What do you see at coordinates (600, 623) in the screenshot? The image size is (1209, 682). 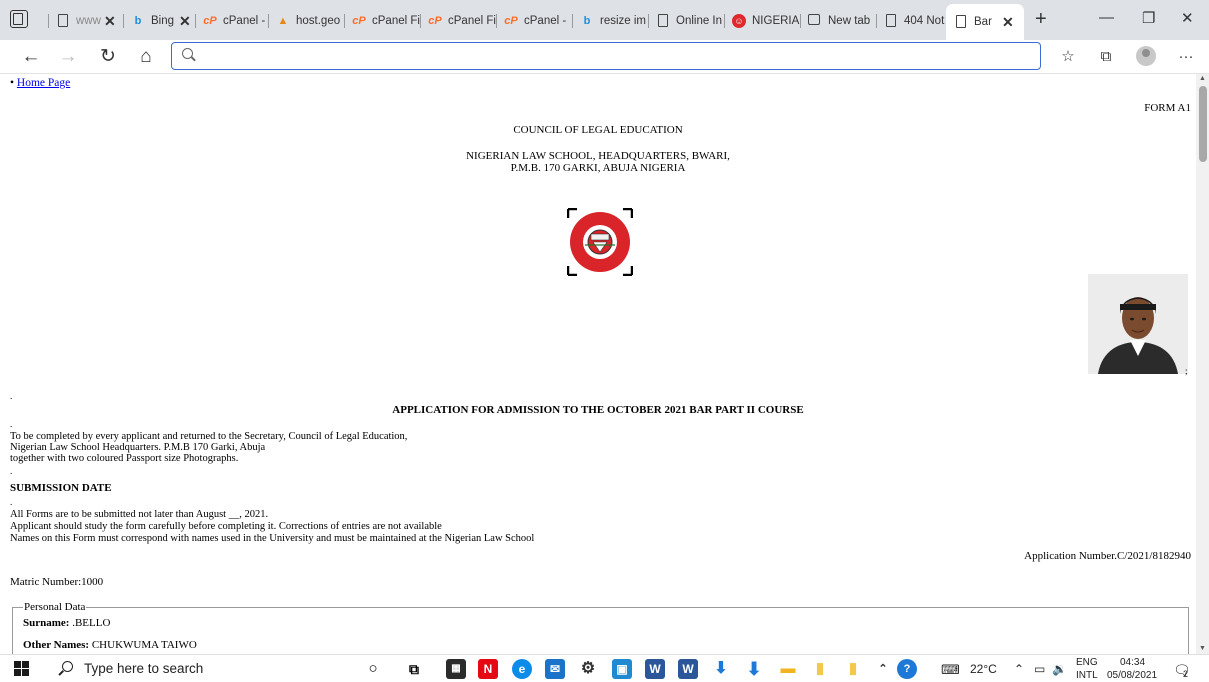 I see `surname-row: Surname: .BELLO` at bounding box center [600, 623].